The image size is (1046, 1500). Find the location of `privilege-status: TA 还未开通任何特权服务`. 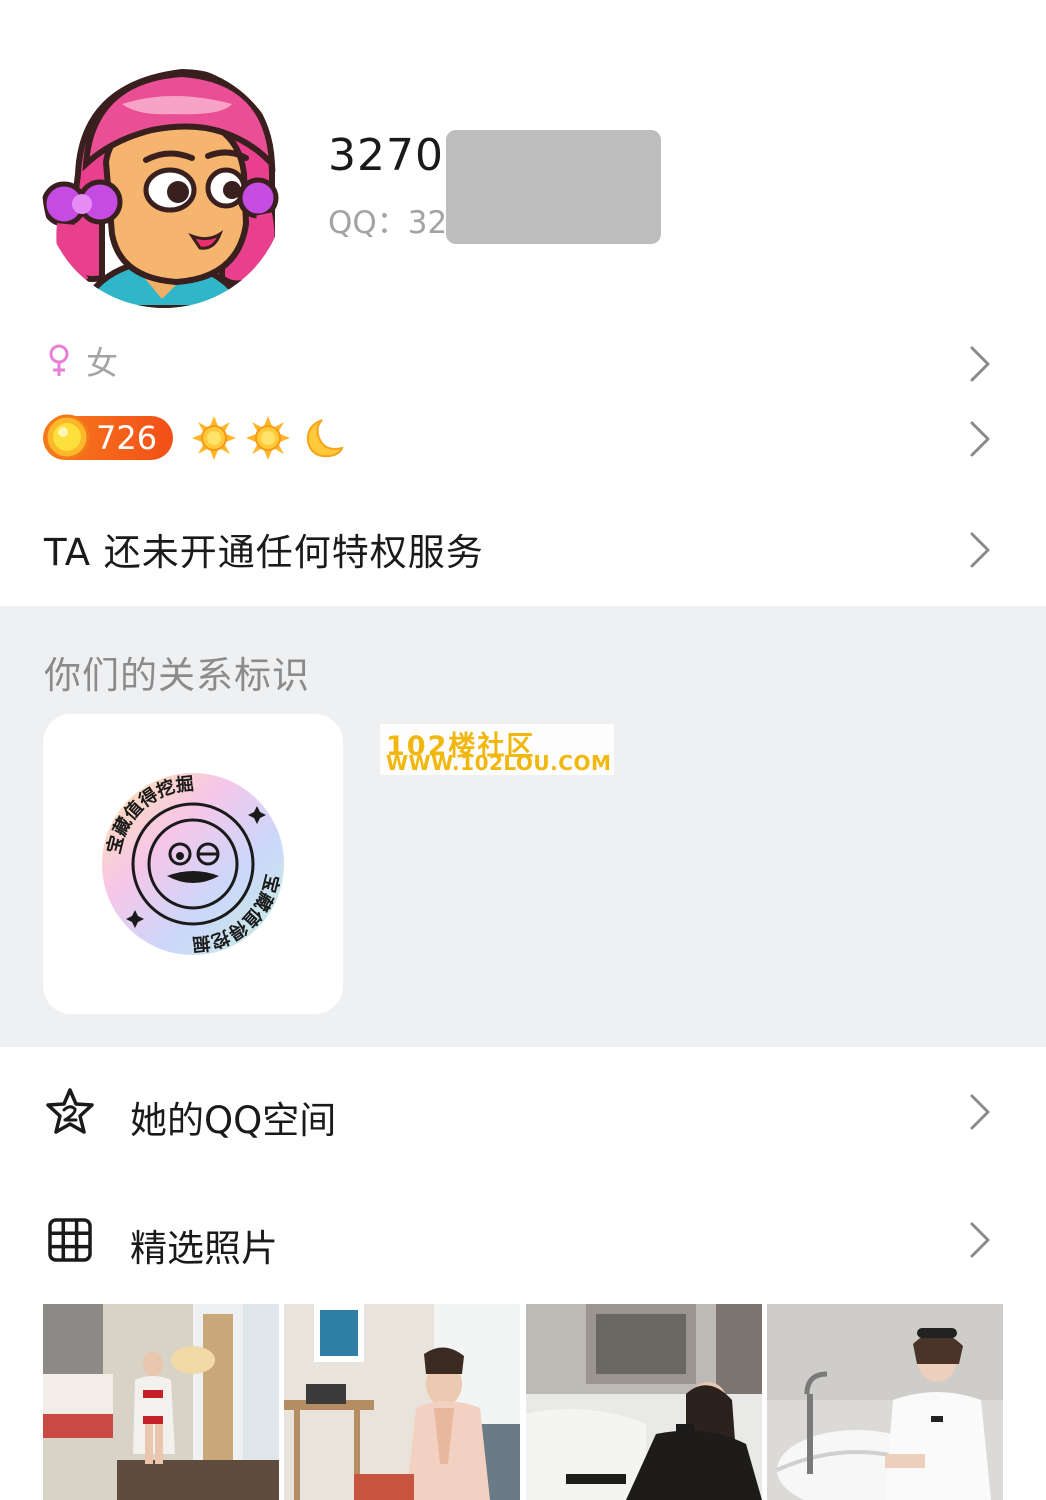

privilege-status: TA 还未开通任何特权服务 is located at coordinates (264, 552).